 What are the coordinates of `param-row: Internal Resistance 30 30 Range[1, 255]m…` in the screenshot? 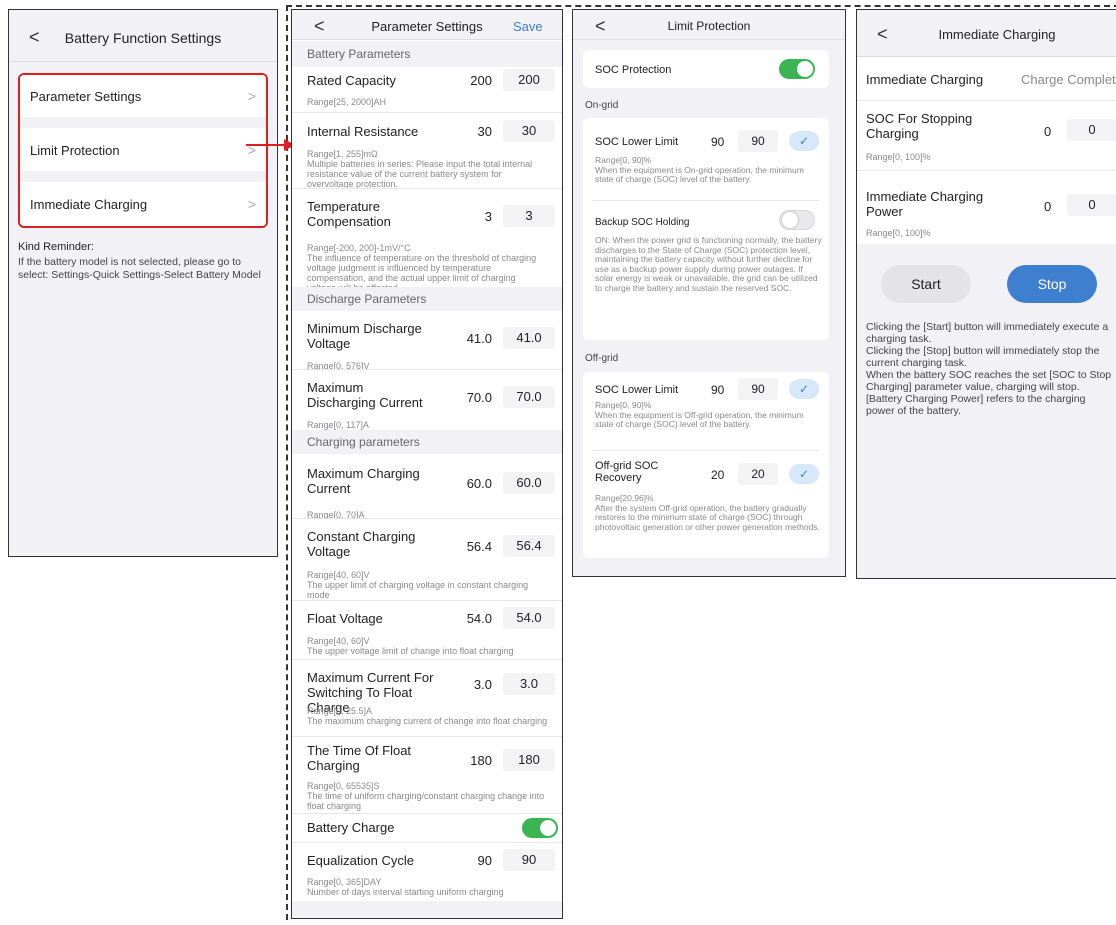 It's located at (427, 151).